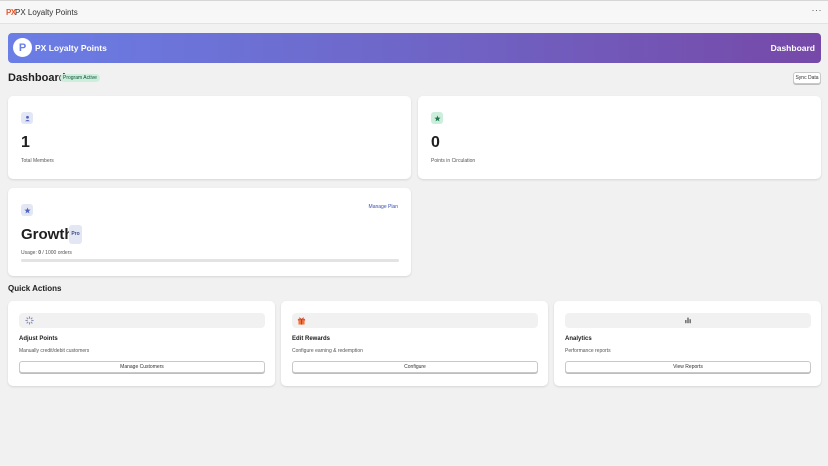 Image resolution: width=828 pixels, height=466 pixels. I want to click on action-description: Manually credit/debit customers, so click(54, 351).